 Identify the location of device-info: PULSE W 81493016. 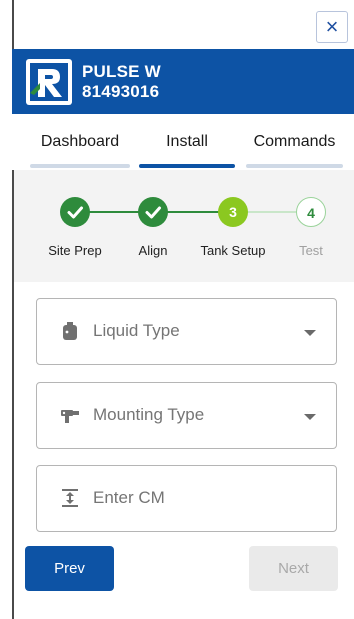
(121, 82).